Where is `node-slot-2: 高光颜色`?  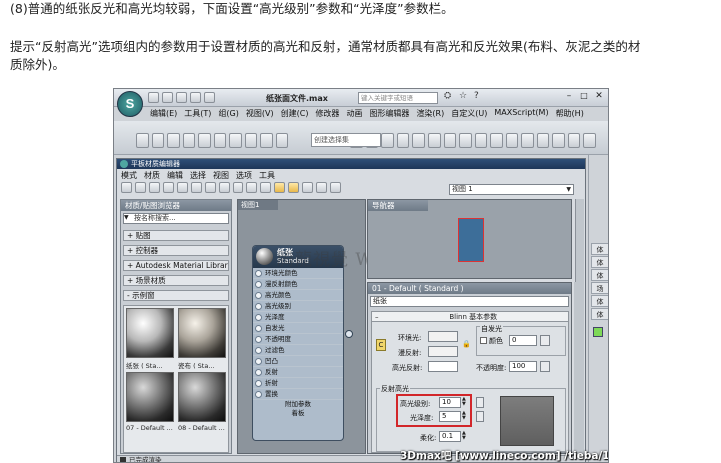
node-slot-2: 高光颜色 is located at coordinates (298, 295).